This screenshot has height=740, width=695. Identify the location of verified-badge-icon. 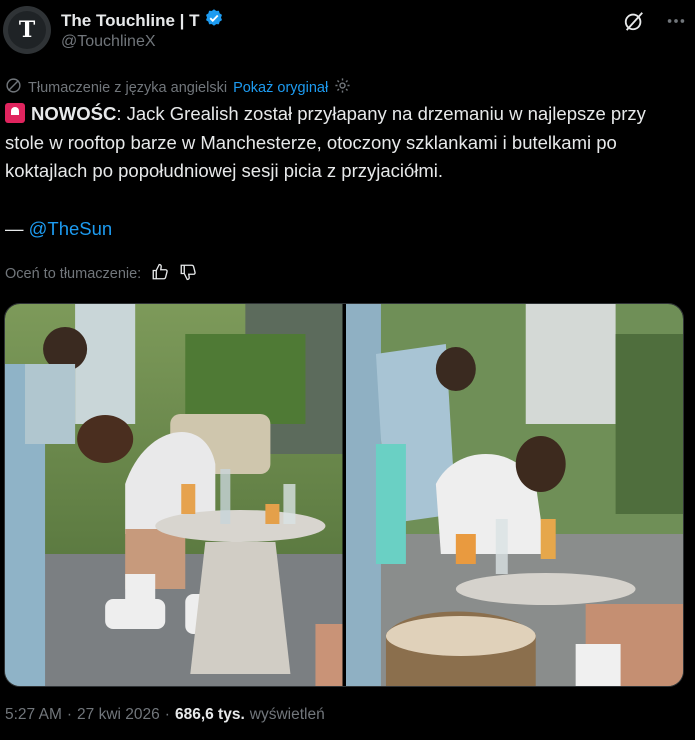
(214, 20).